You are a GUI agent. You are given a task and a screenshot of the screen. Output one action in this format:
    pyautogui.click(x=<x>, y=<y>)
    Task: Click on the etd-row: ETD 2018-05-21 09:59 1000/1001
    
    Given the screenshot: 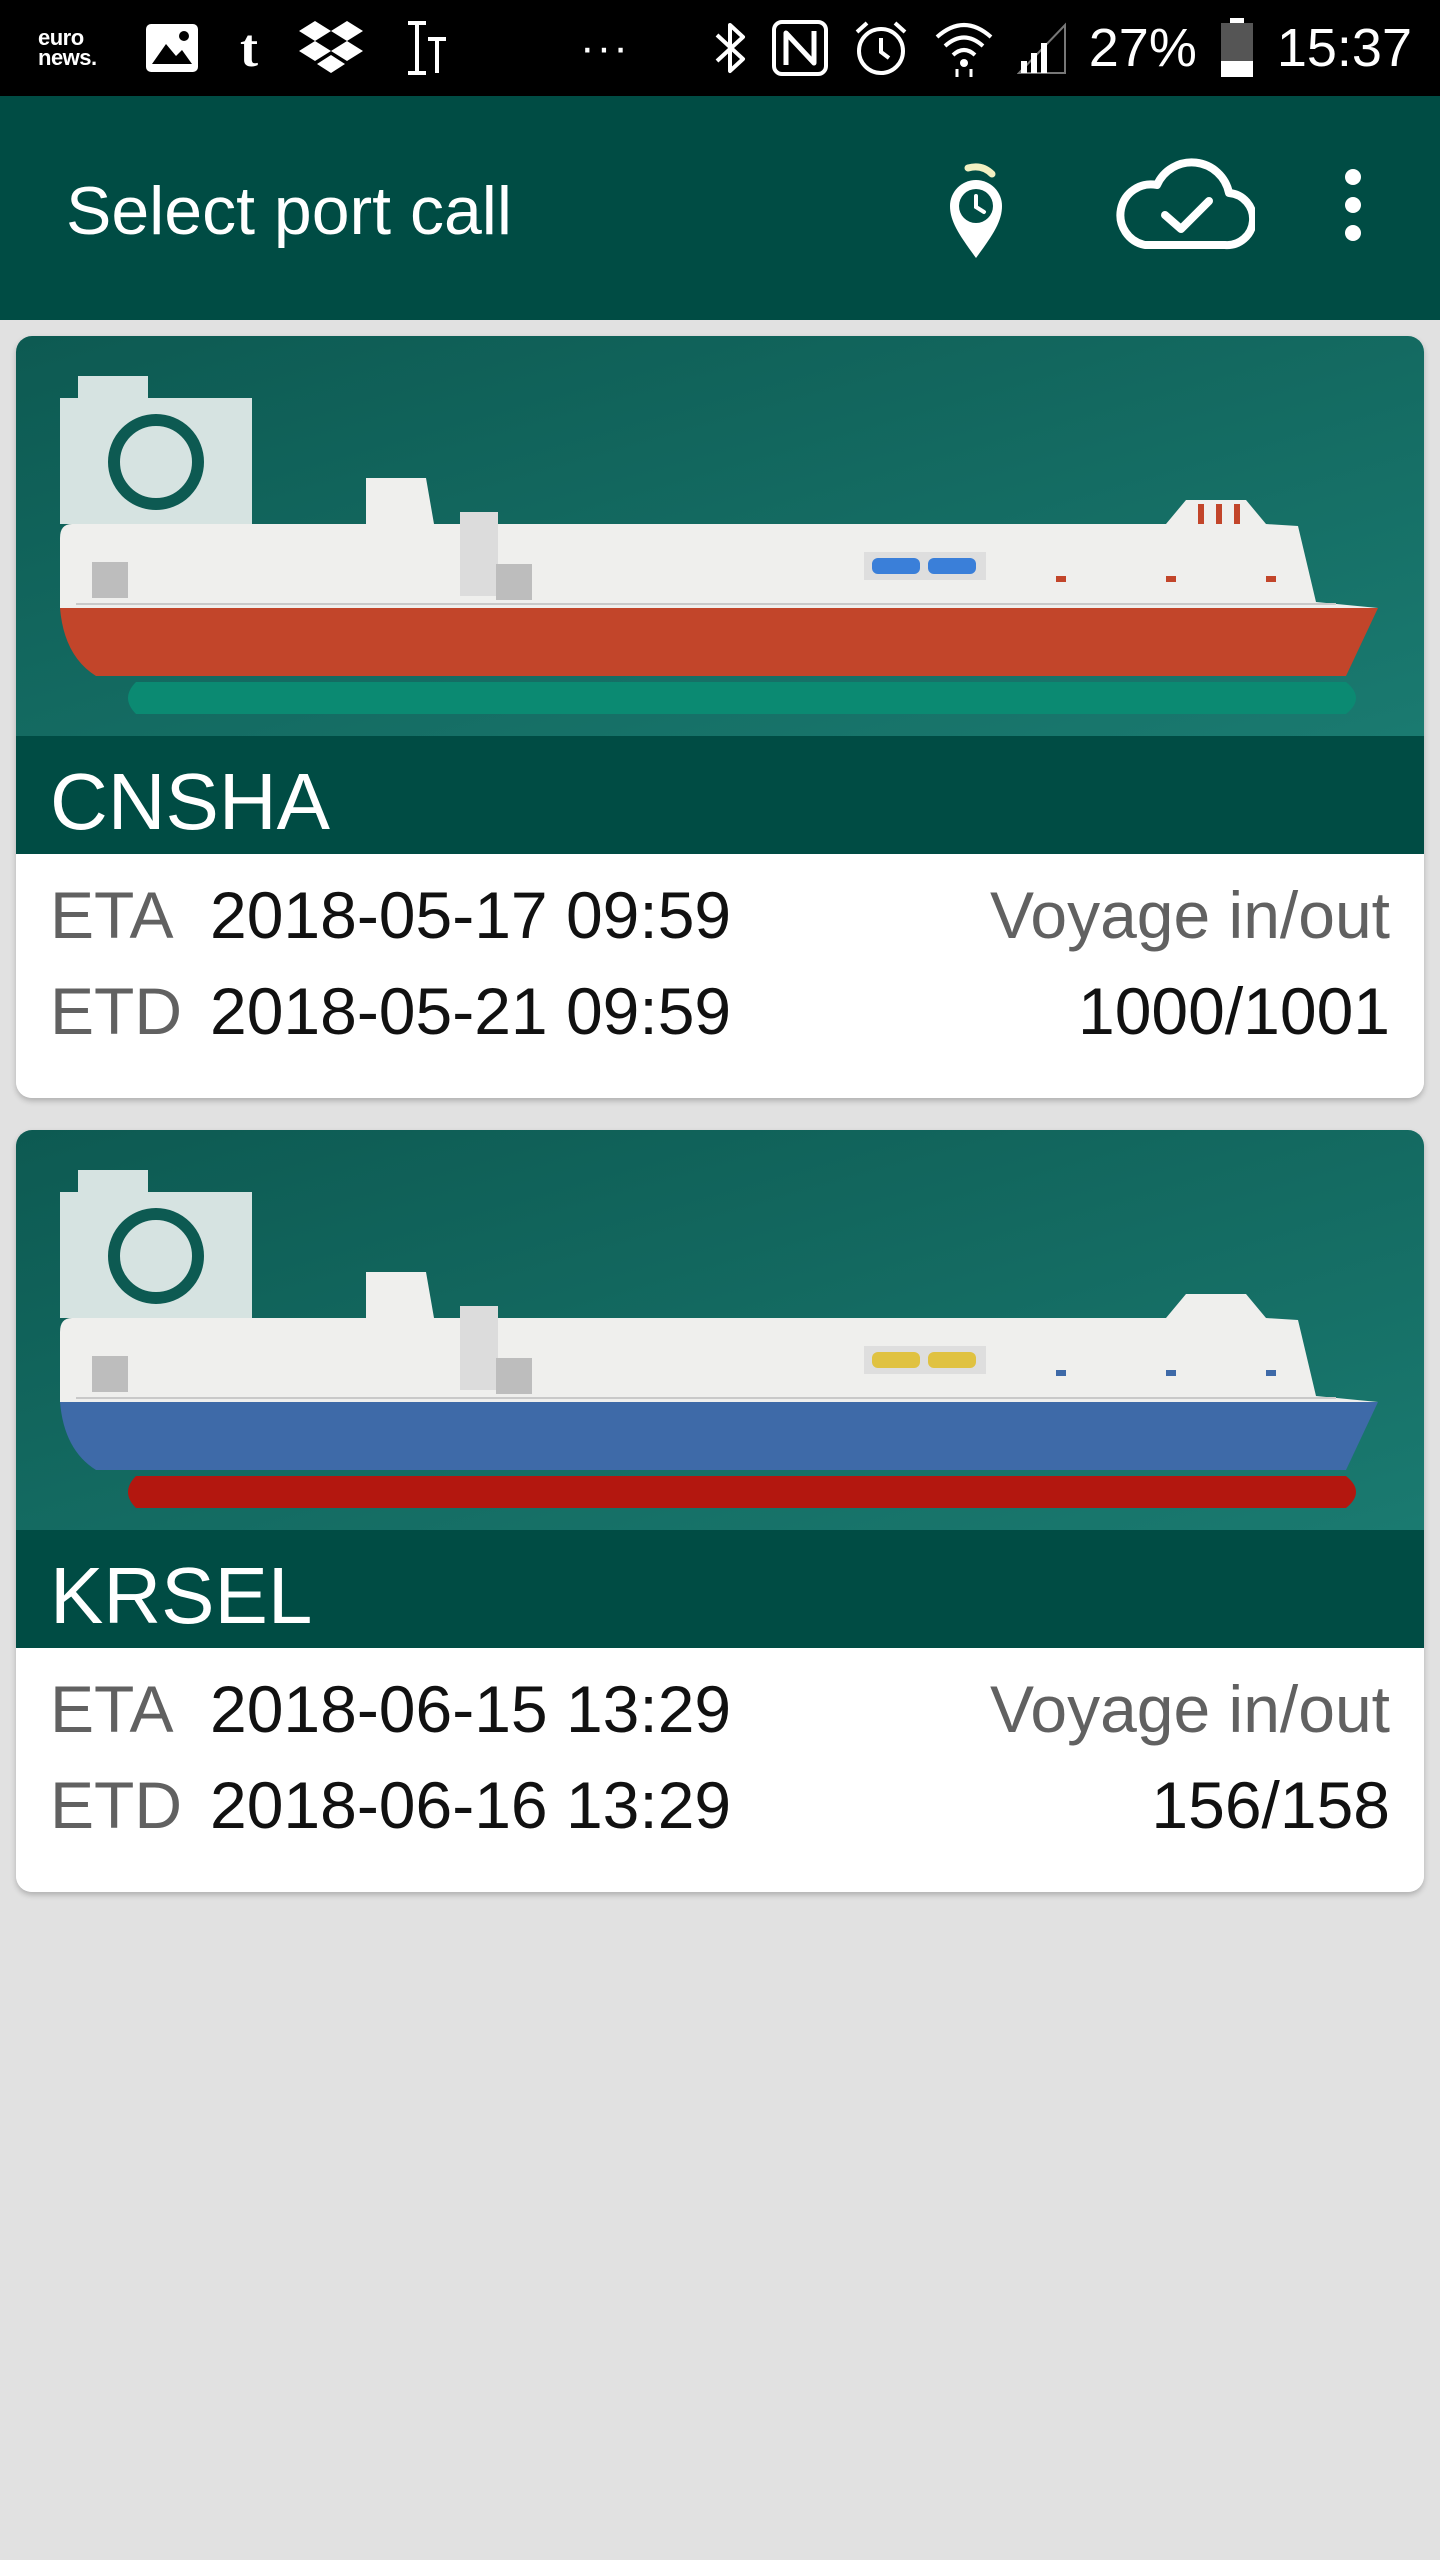 What is the action you would take?
    pyautogui.click(x=720, y=1011)
    